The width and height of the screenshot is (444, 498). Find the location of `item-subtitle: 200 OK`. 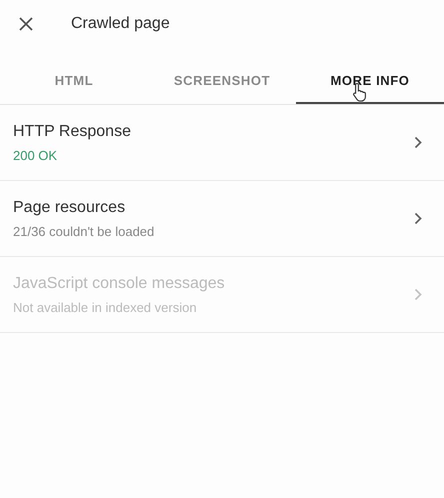

item-subtitle: 200 OK is located at coordinates (35, 155).